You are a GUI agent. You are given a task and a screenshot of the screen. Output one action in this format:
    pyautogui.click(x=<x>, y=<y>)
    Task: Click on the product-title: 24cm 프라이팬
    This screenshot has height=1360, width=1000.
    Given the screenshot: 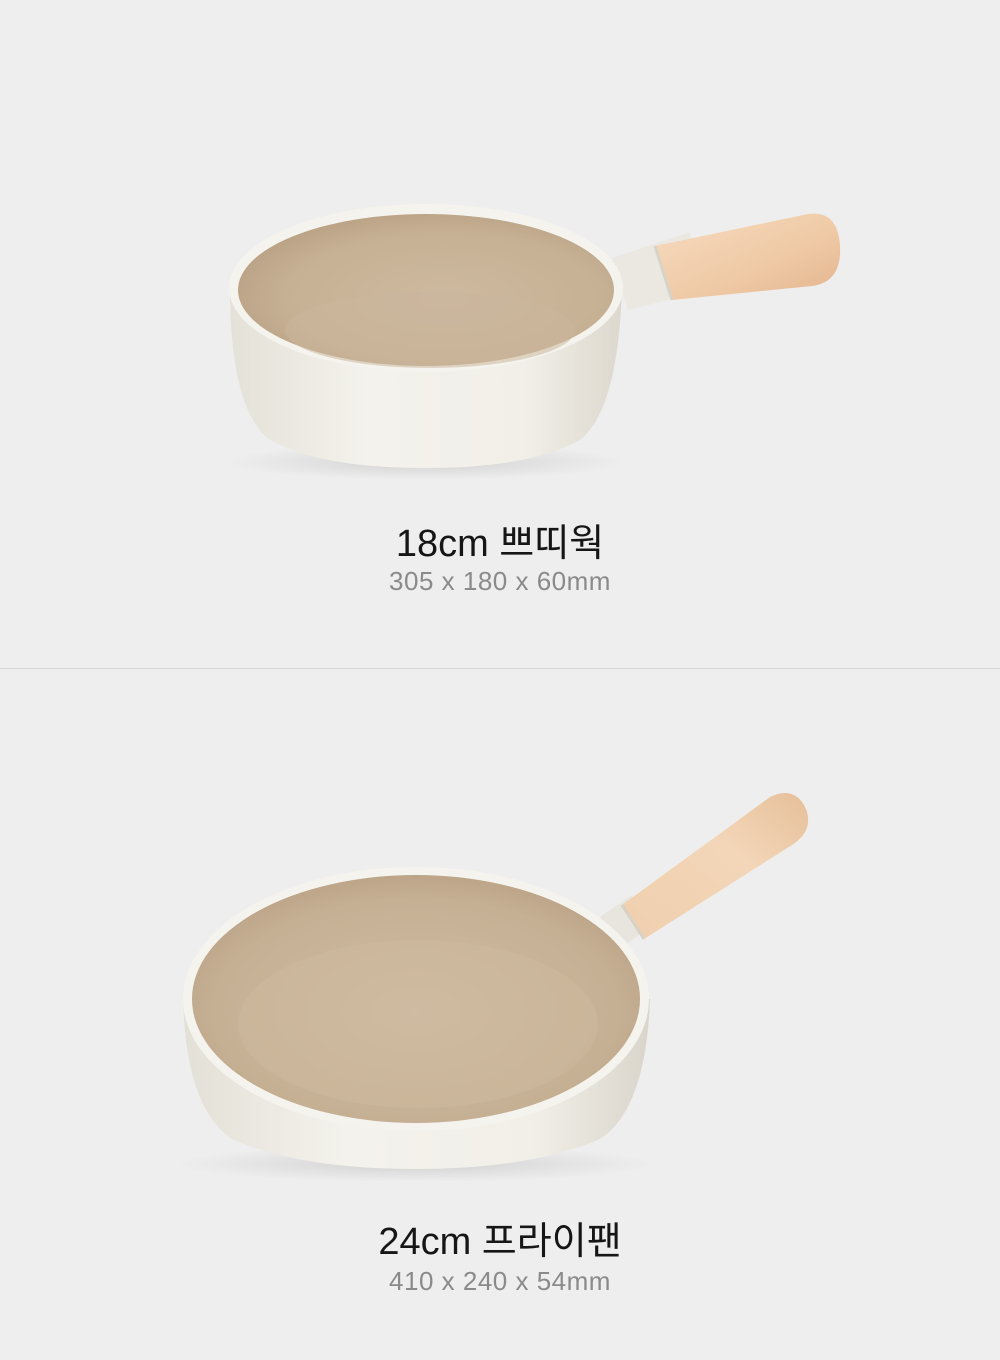 What is the action you would take?
    pyautogui.click(x=500, y=1242)
    